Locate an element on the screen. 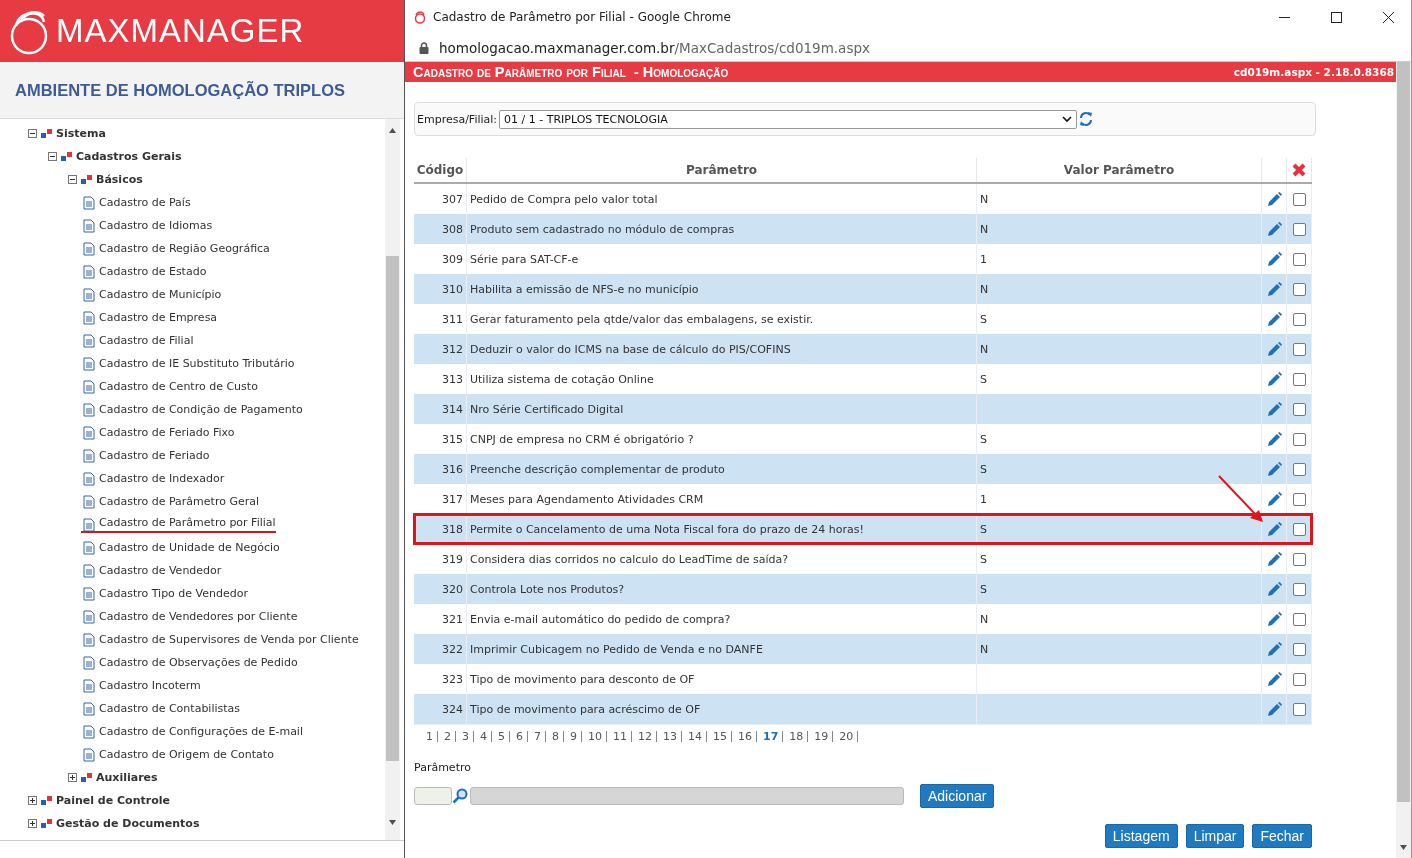 This screenshot has width=1412, height=858. page-link: 17 is located at coordinates (770, 736).